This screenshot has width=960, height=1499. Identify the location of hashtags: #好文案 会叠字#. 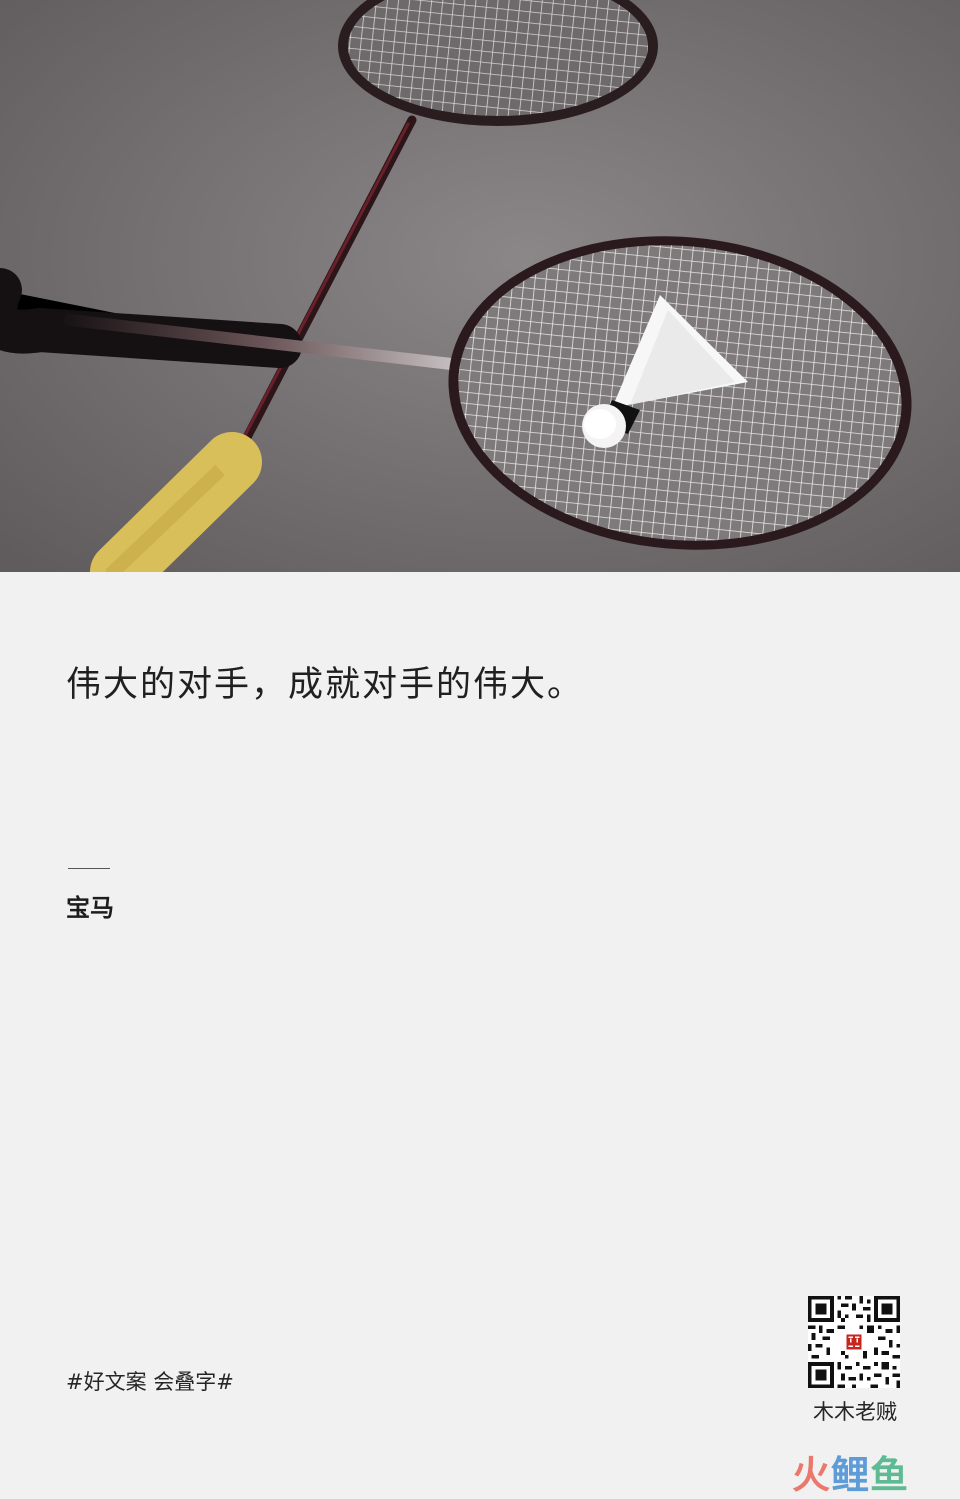
(150, 1381).